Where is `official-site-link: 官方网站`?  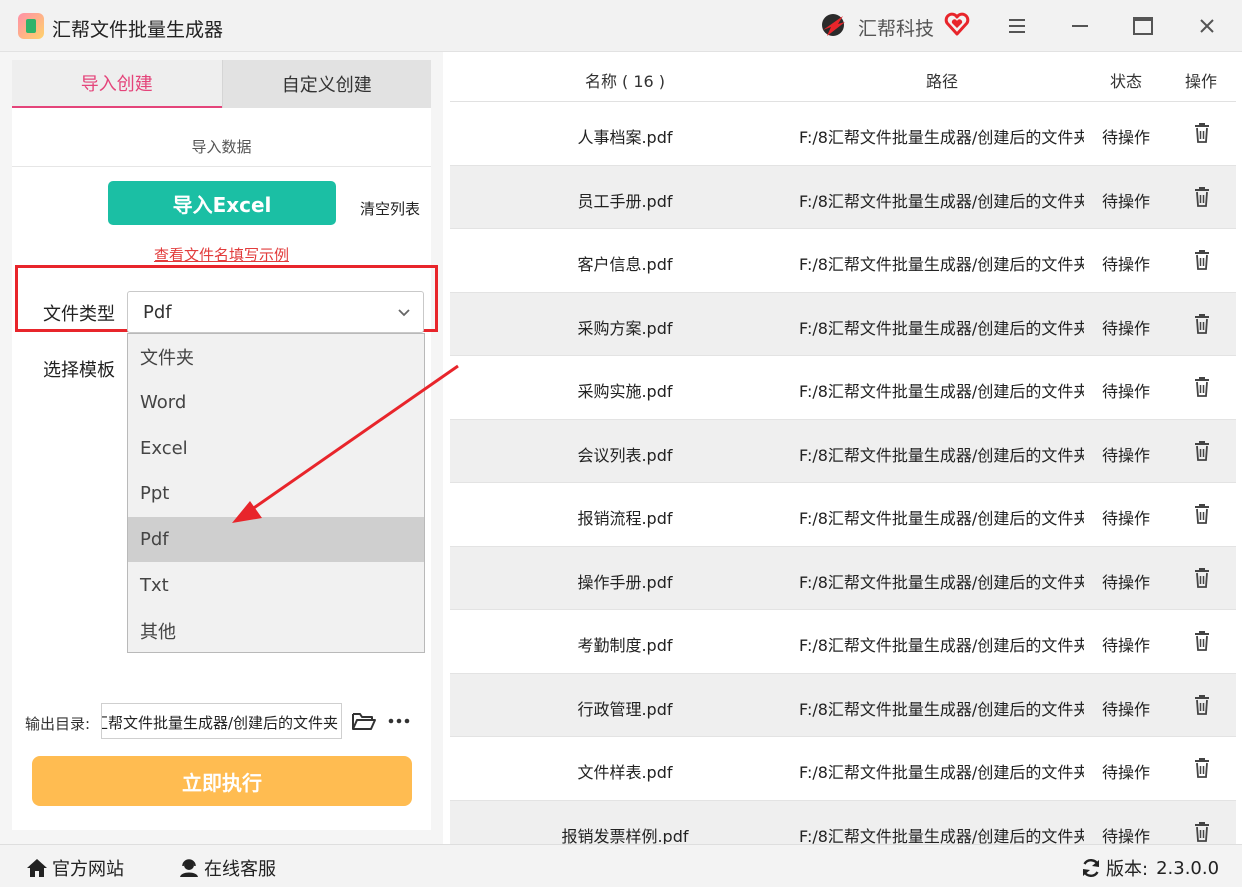
official-site-link: 官方网站 is located at coordinates (75, 868).